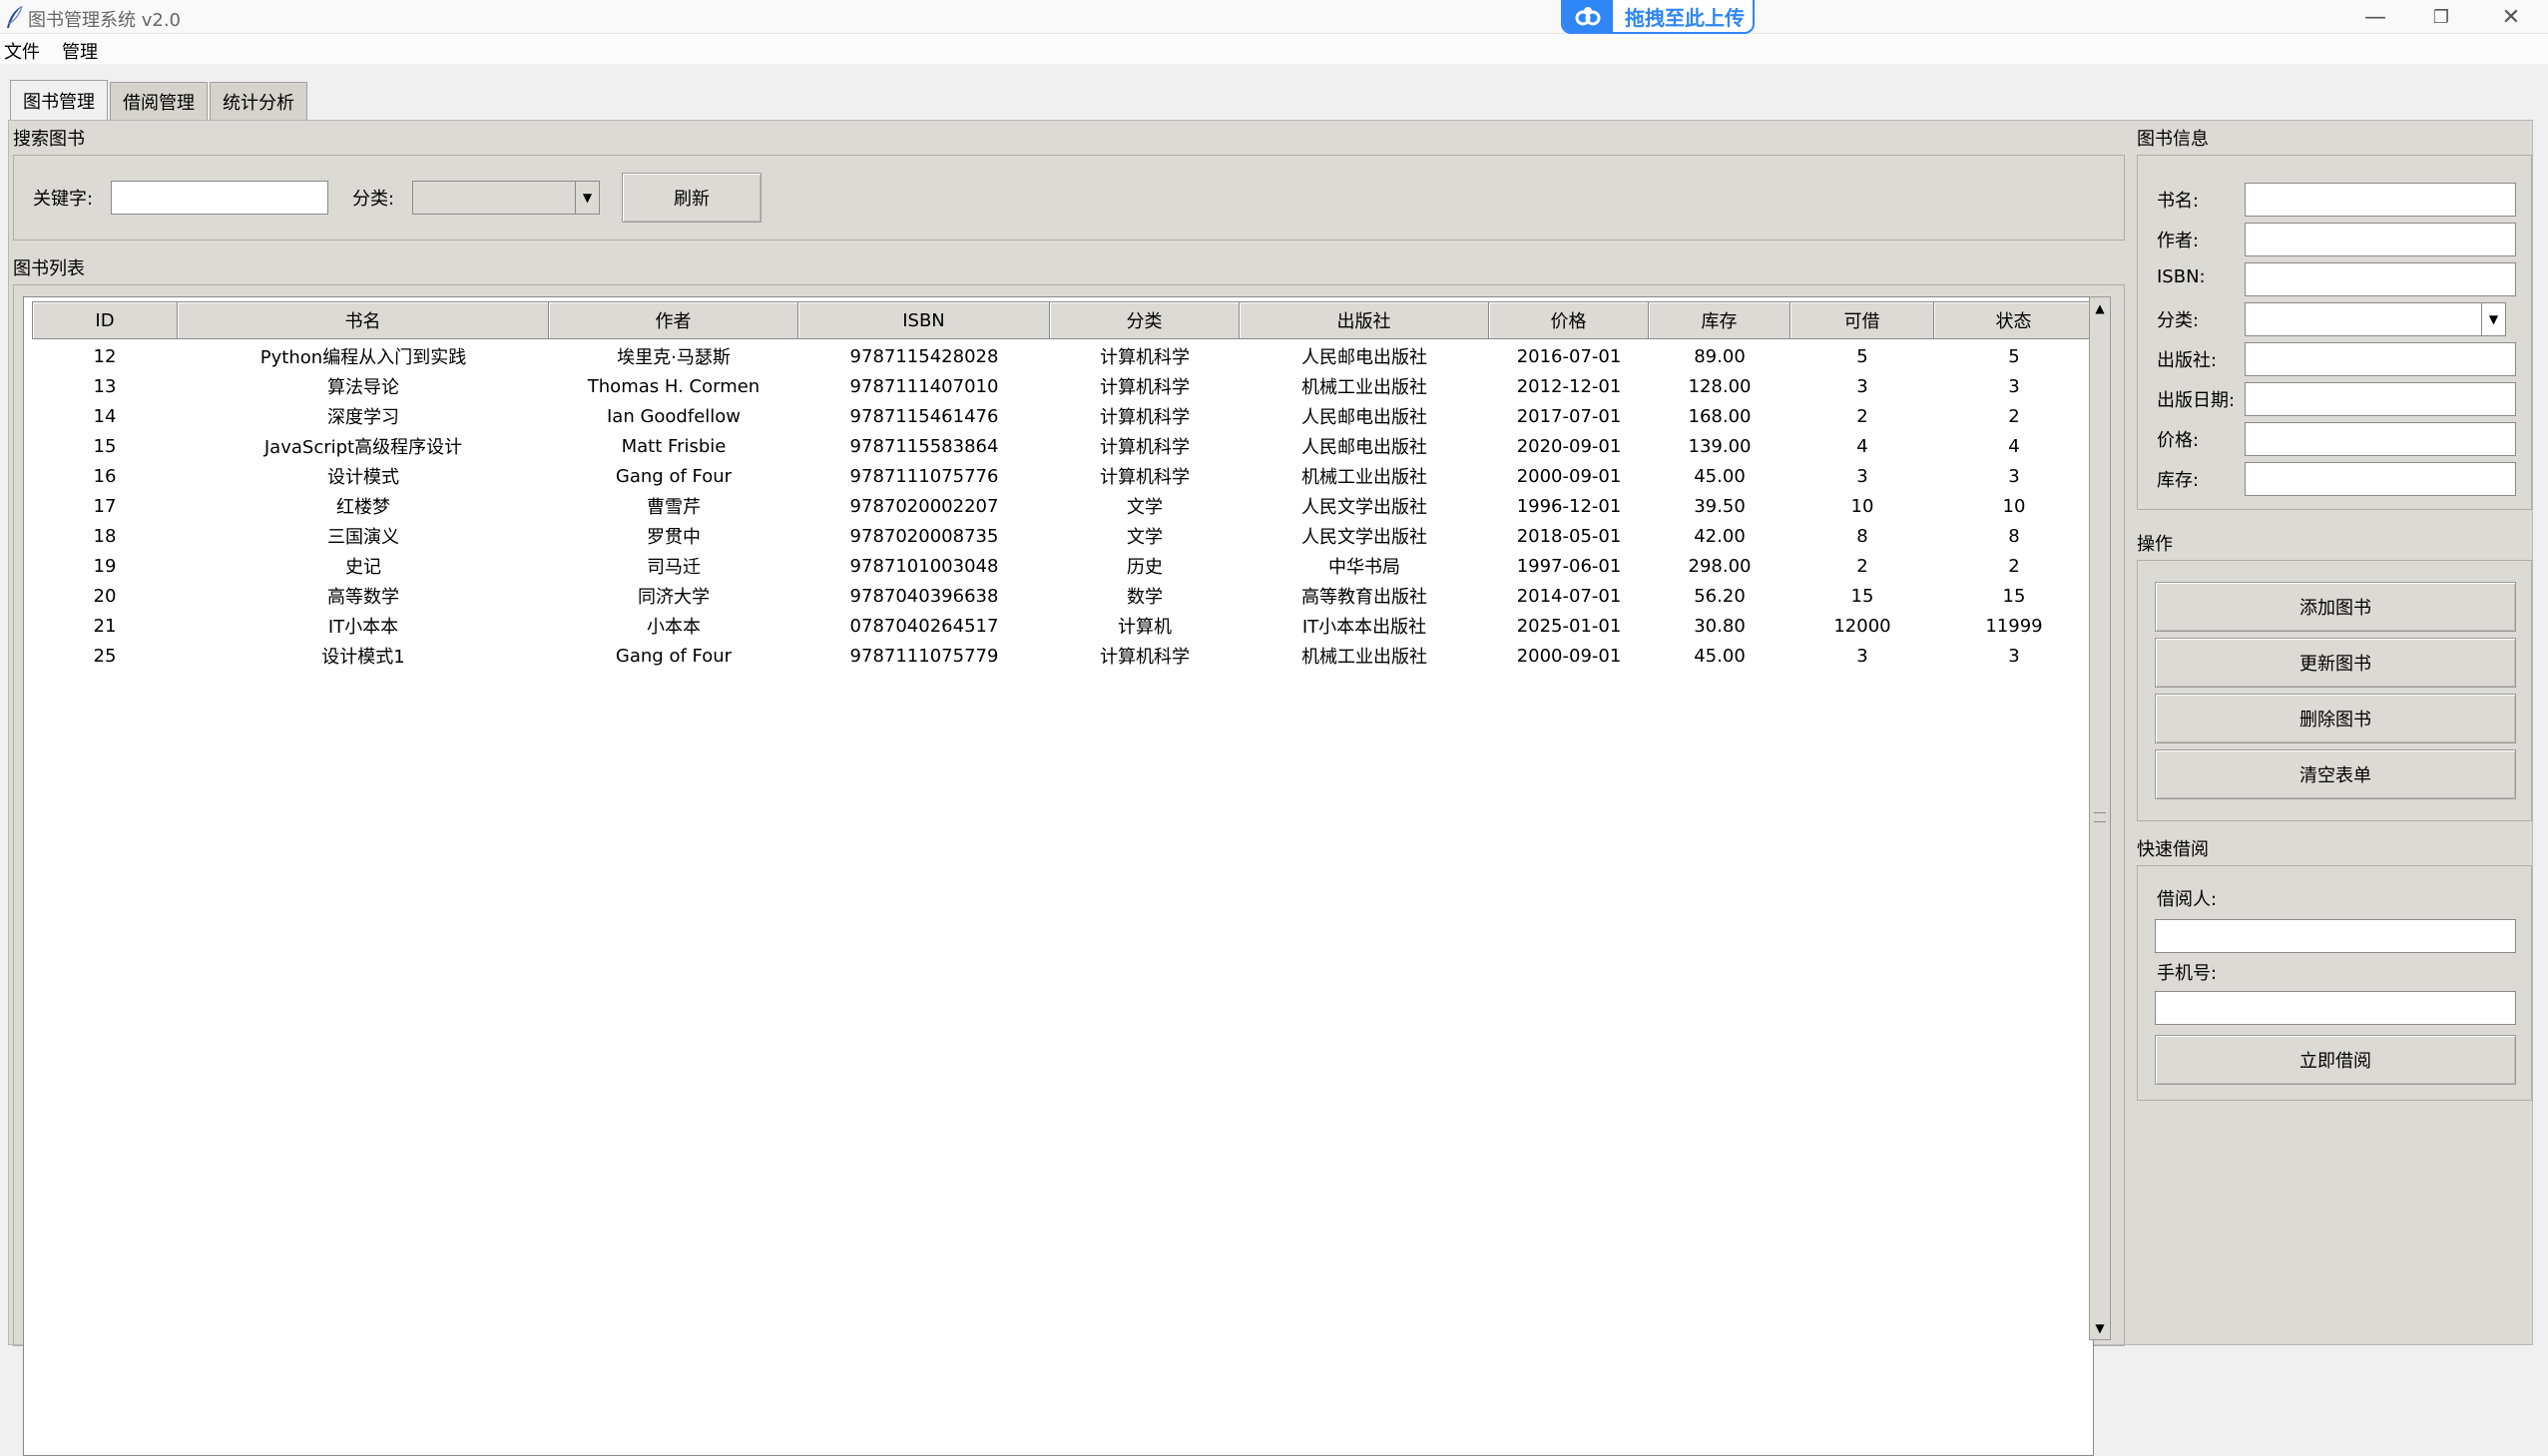 The image size is (2548, 1456). Describe the element at coordinates (2335, 1008) in the screenshot. I see `phone-input` at that location.